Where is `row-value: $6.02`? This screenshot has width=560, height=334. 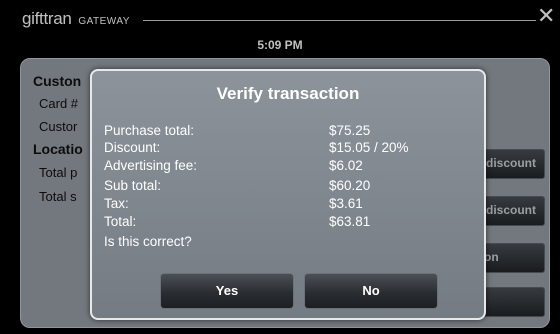
row-value: $6.02 is located at coordinates (346, 165).